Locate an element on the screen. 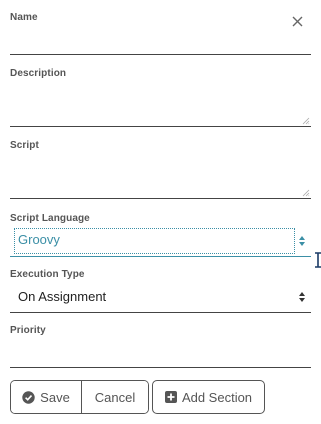 The image size is (321, 424). execution-type-select: On Assignment is located at coordinates (160, 297).